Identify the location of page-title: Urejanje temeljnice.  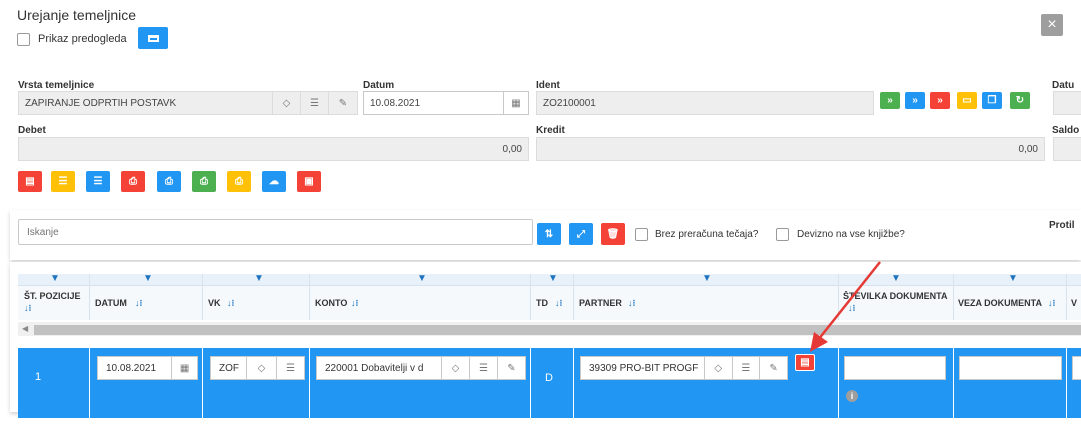
(77, 15).